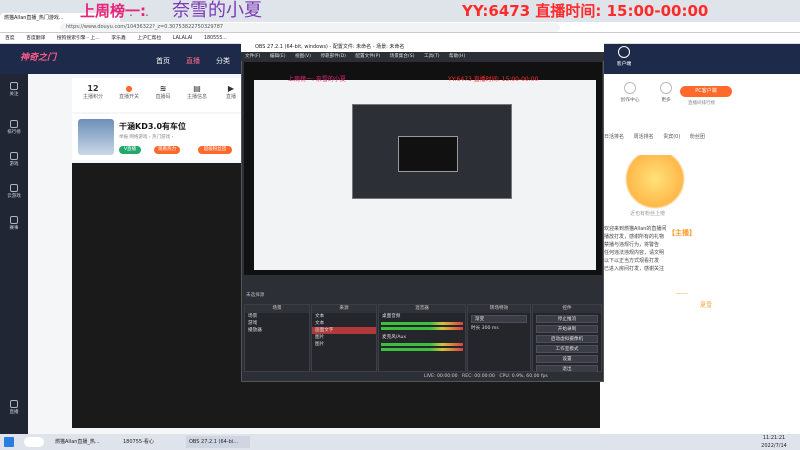 The image size is (800, 450). What do you see at coordinates (499, 338) in the screenshot?
I see `transitions-panel: 转场特效 渐变 时长 300 ms` at bounding box center [499, 338].